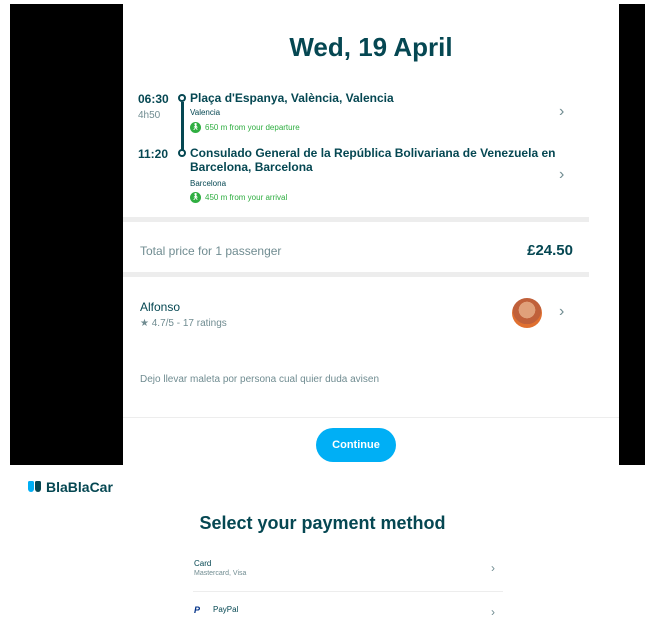 The image size is (645, 635). Describe the element at coordinates (226, 609) in the screenshot. I see `paypal-label: PayPal` at that location.